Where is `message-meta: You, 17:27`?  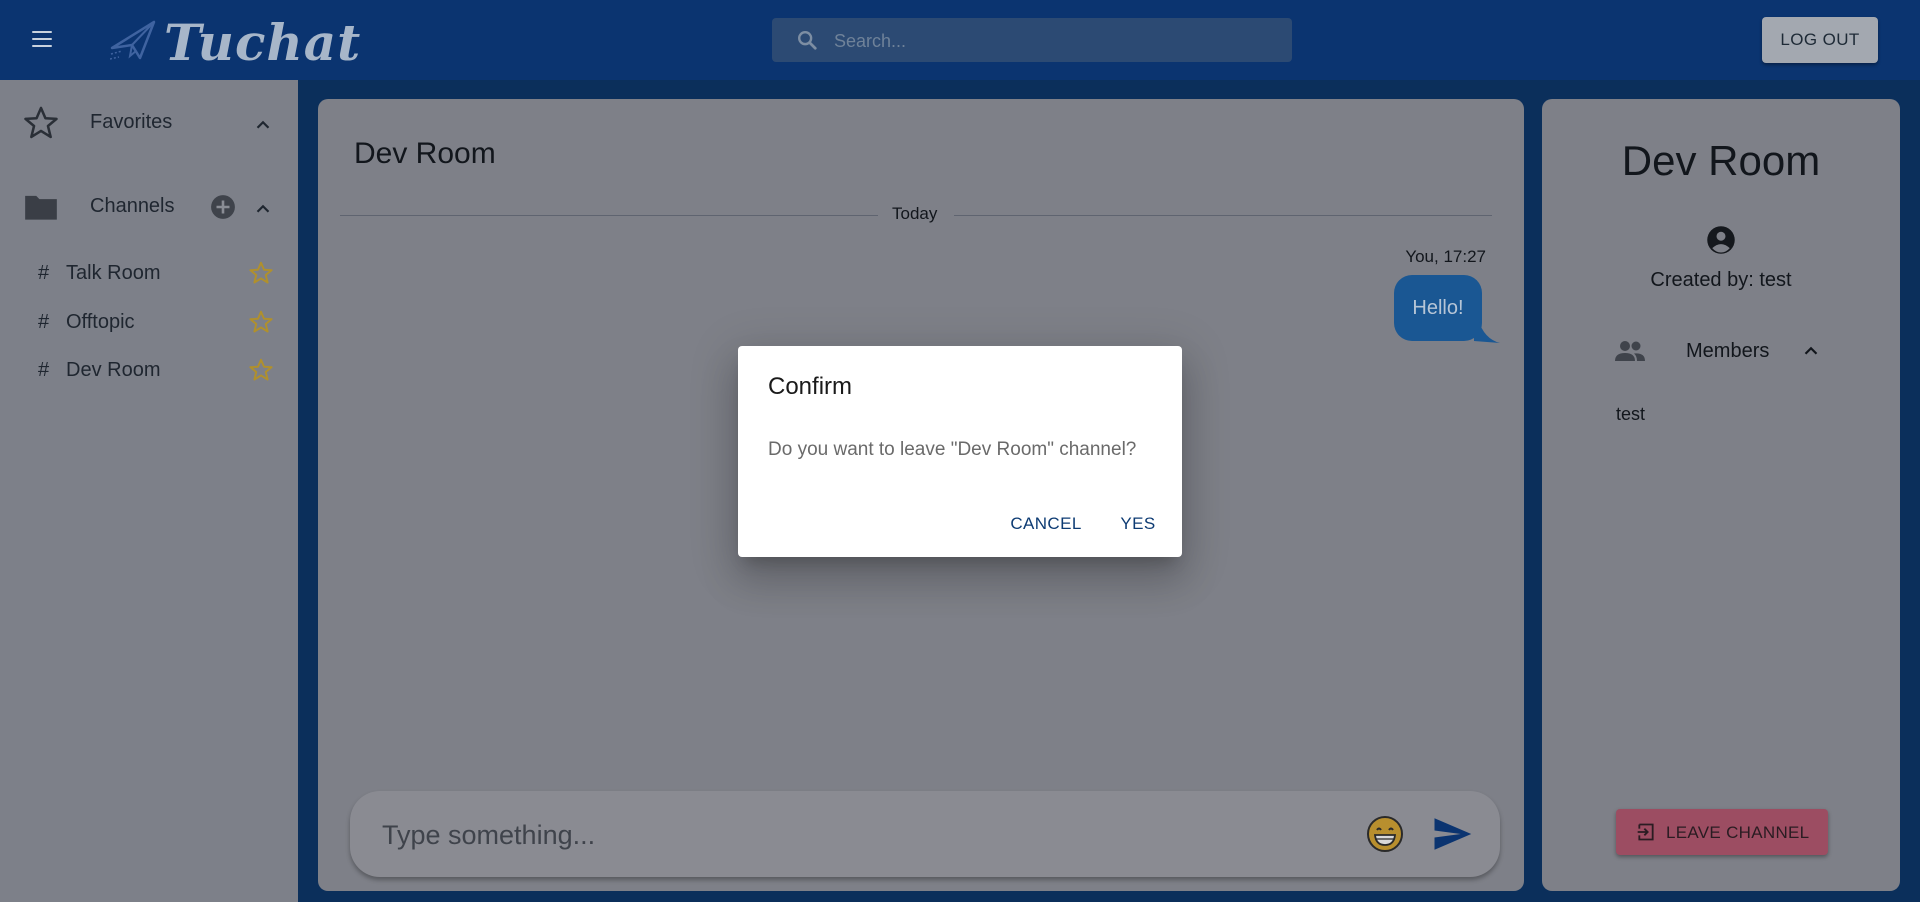 message-meta: You, 17:27 is located at coordinates (1445, 256).